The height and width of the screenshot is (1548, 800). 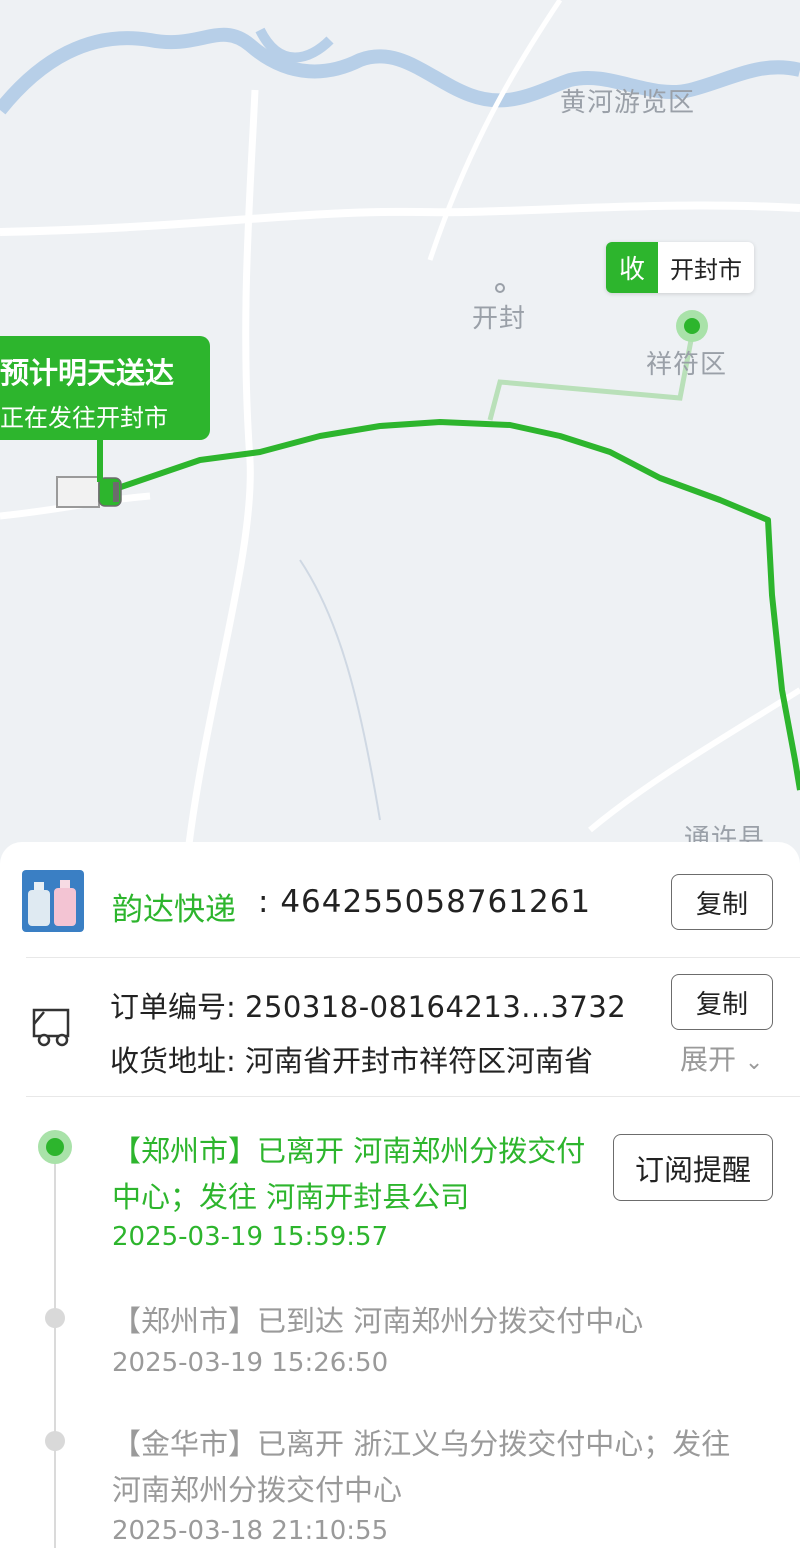 I want to click on subscribe-reminder-button: 订阅提醒, so click(x=693, y=1167).